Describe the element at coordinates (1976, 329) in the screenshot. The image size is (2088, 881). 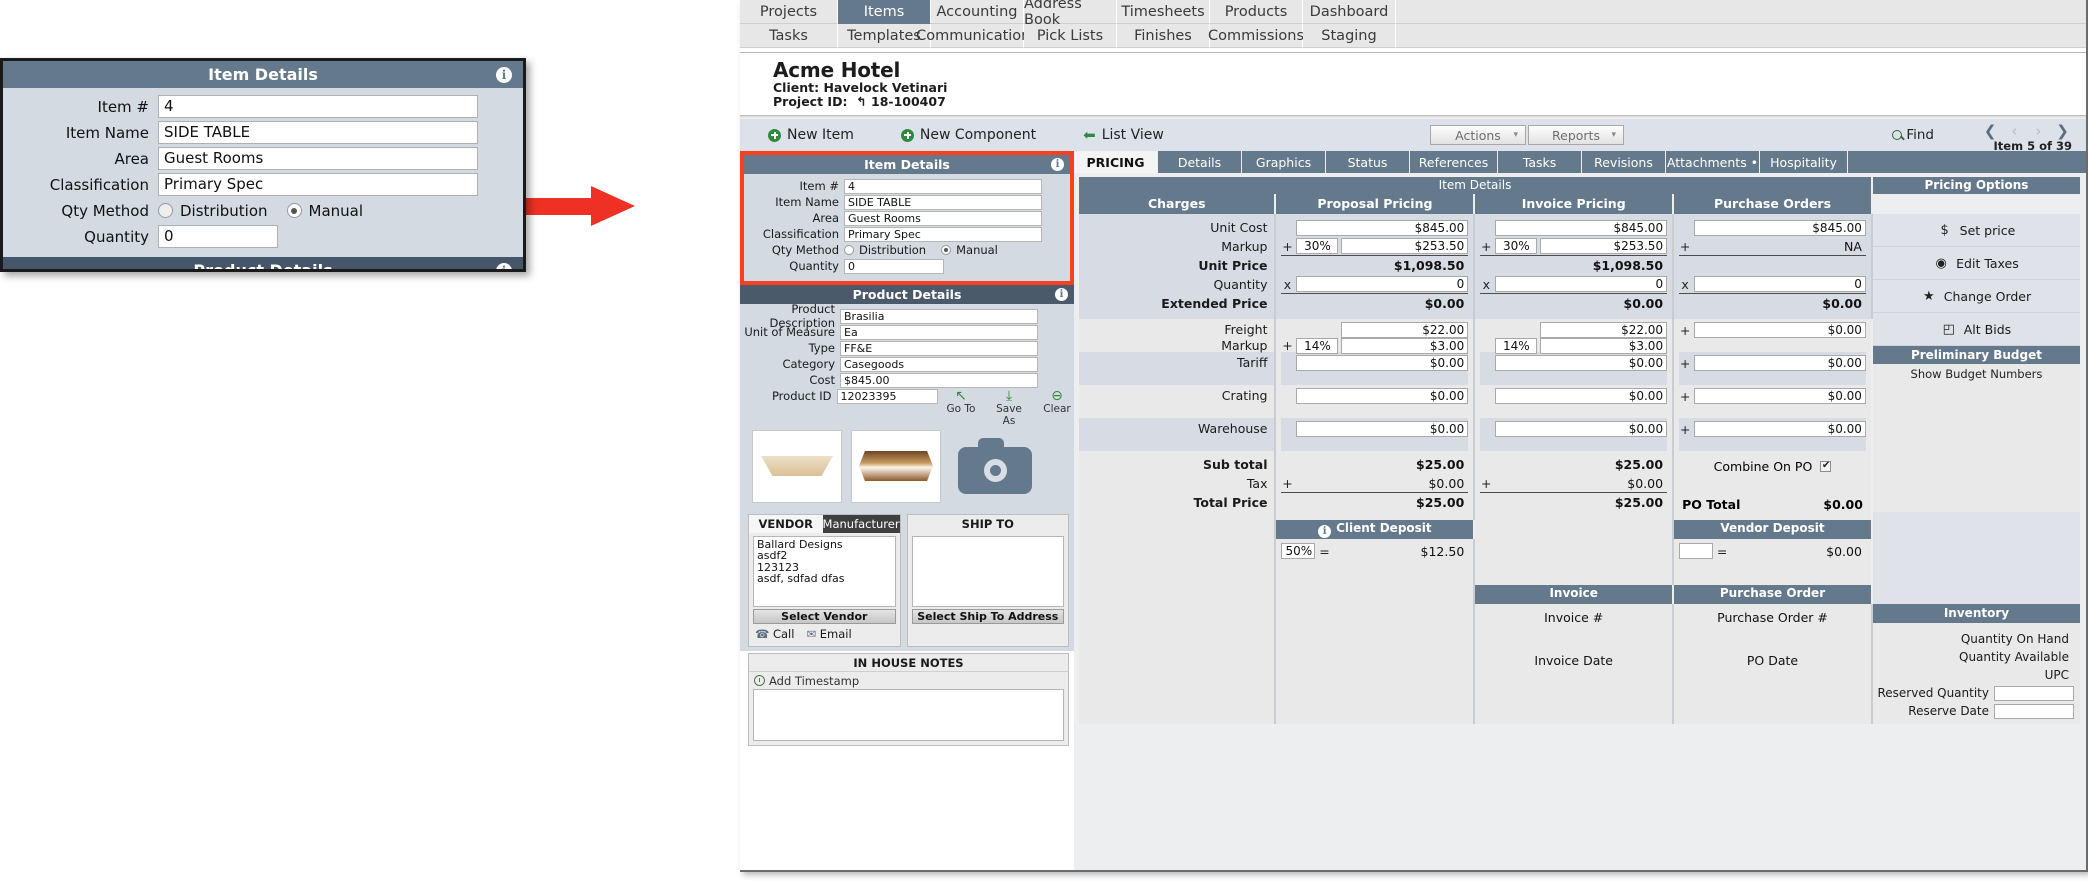
I see `pricing-option-alt-bids: ◰ Alt Bids` at that location.